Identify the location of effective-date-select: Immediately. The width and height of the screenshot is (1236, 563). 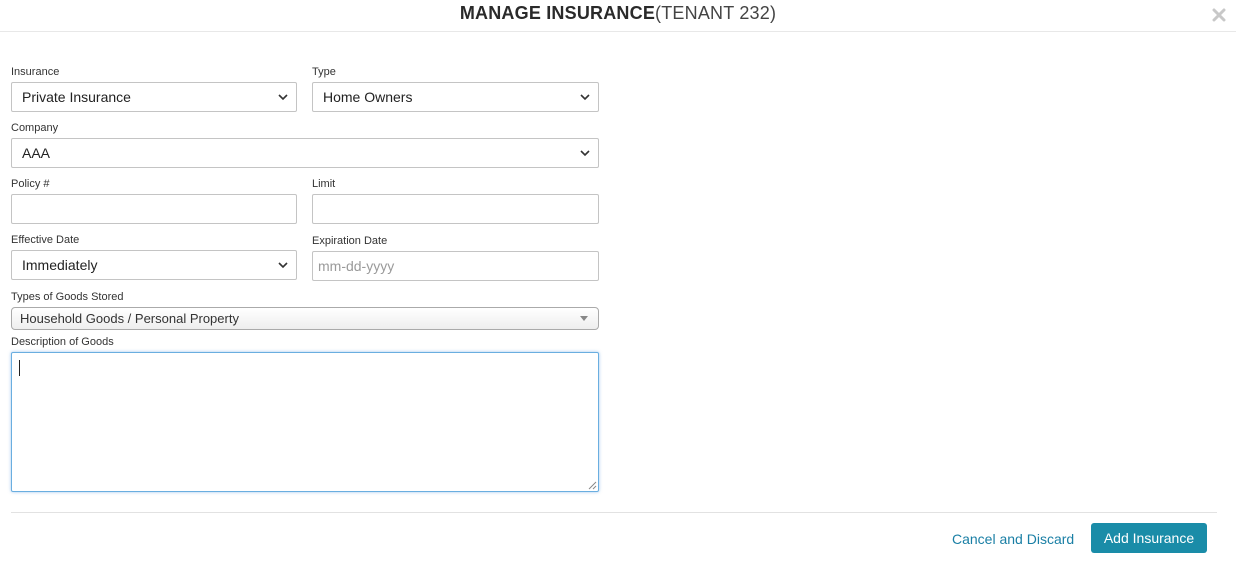
(154, 265).